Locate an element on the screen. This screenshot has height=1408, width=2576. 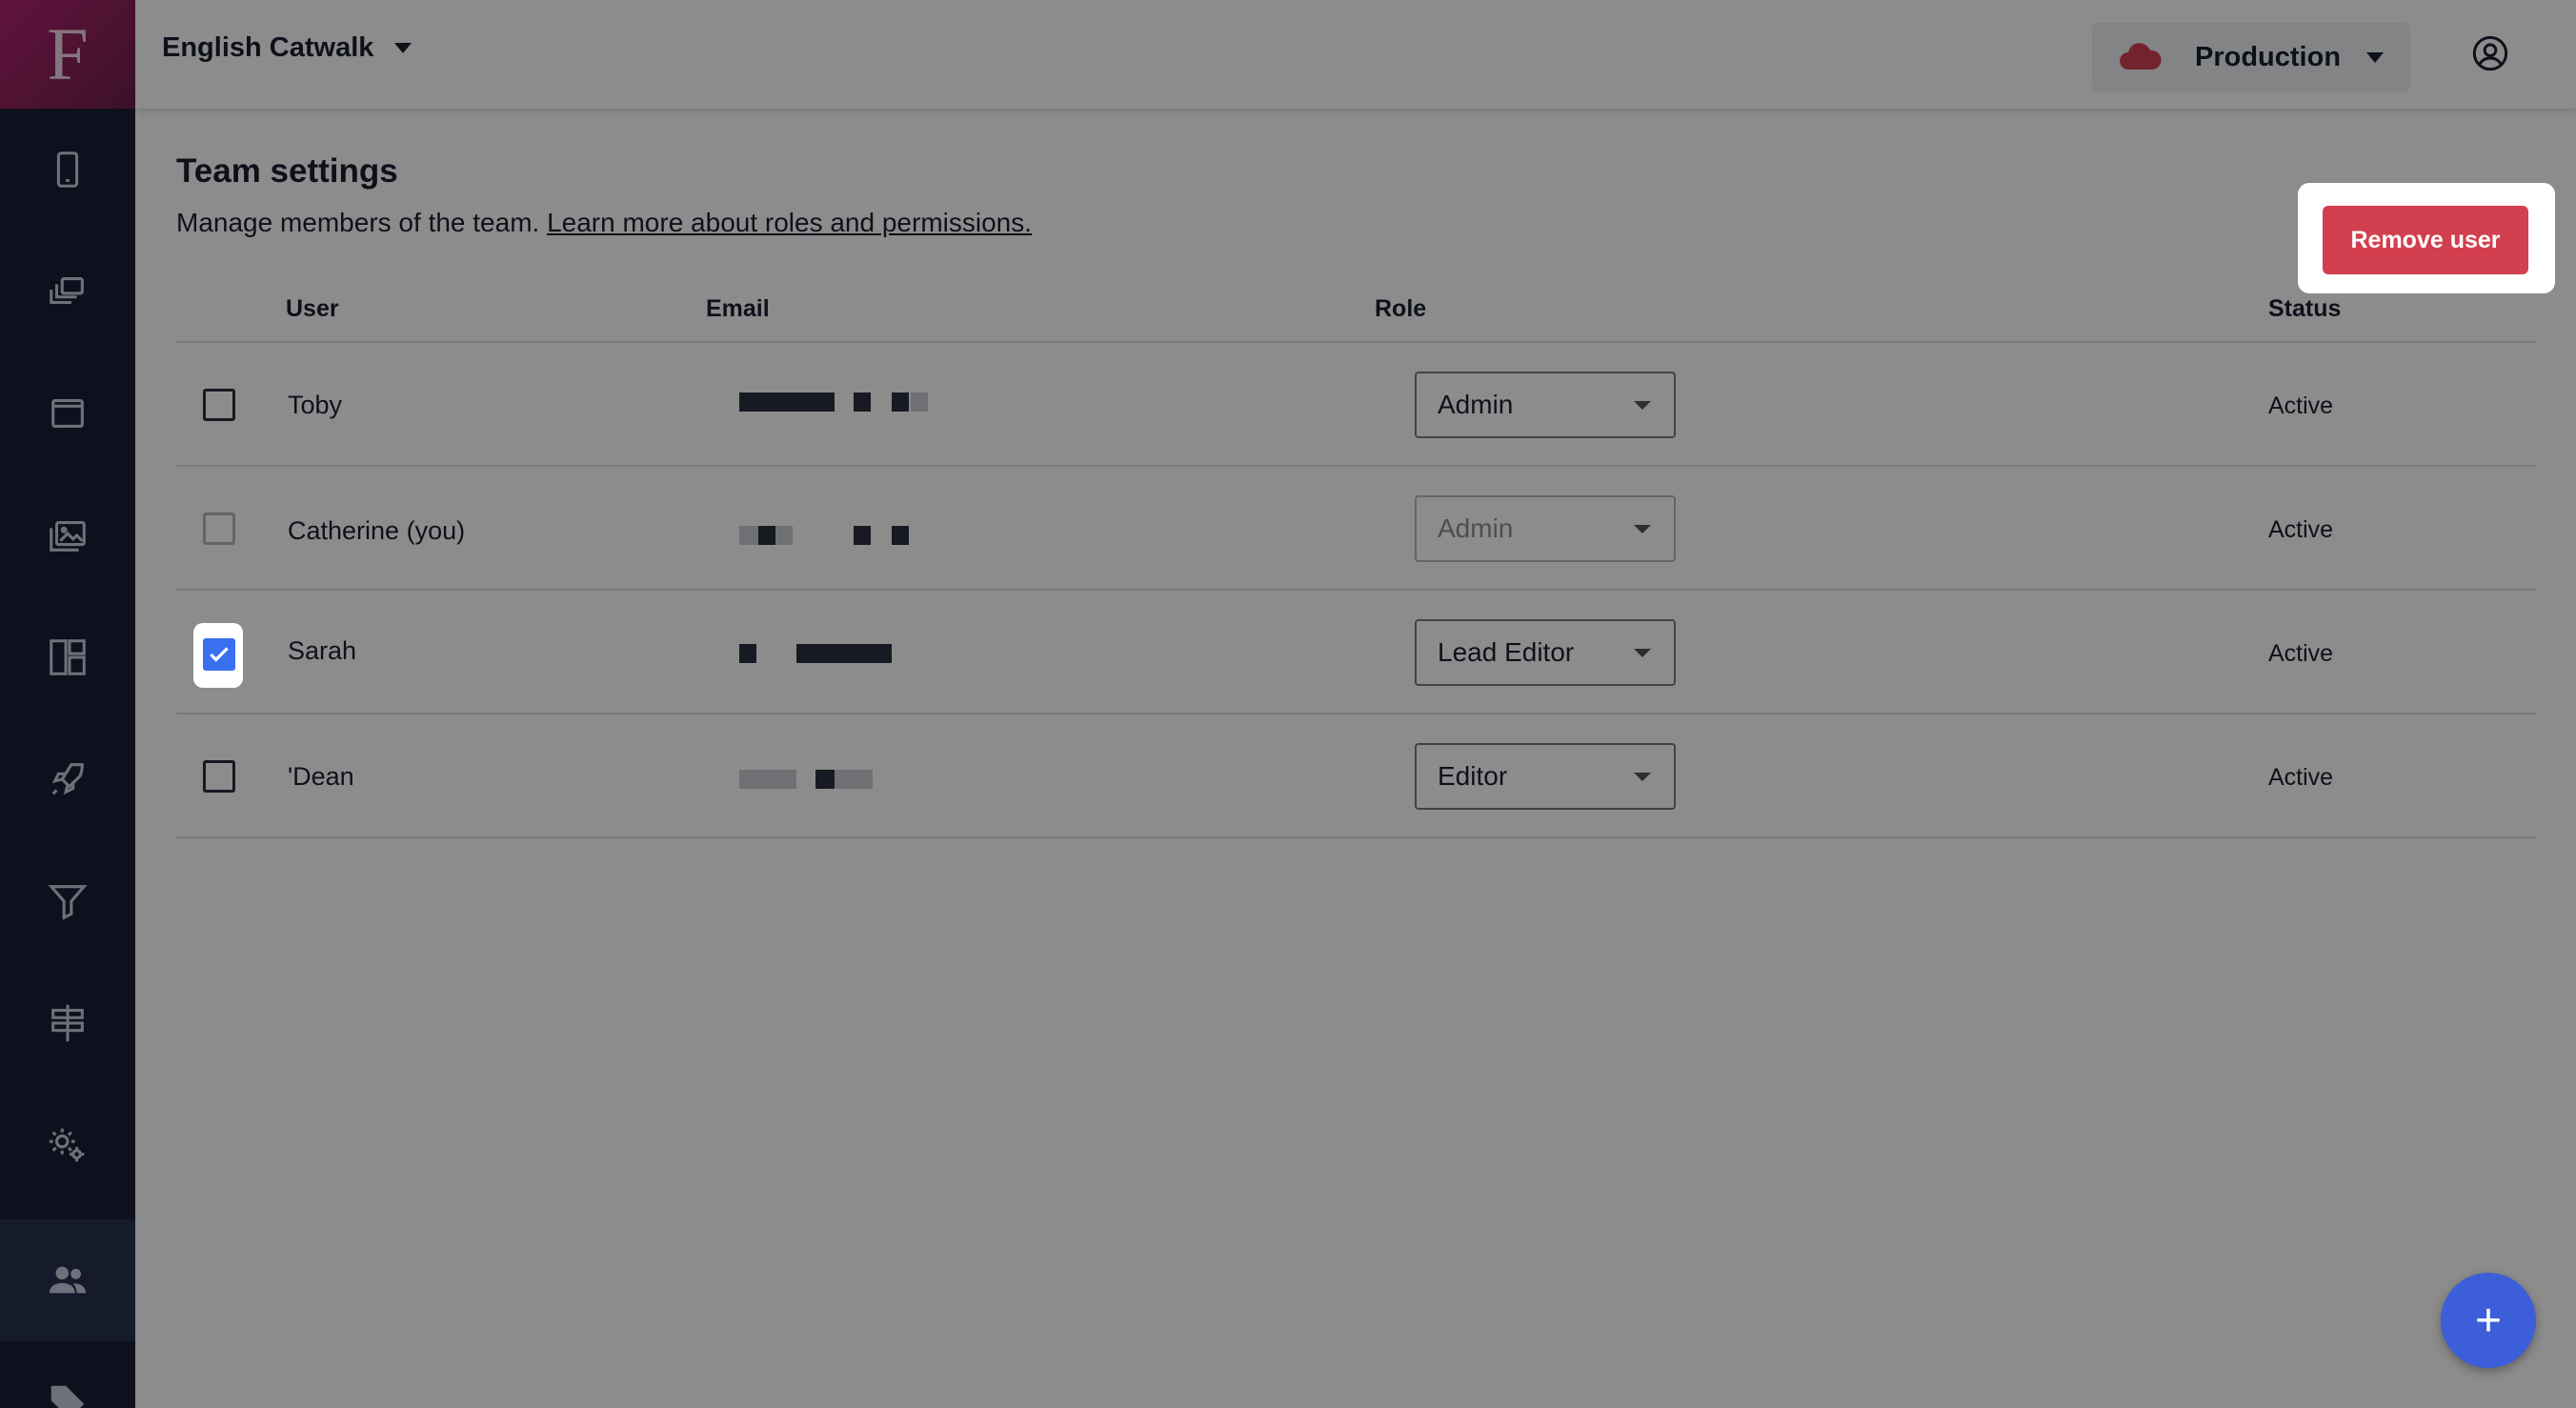
column-email: Email is located at coordinates (738, 309).